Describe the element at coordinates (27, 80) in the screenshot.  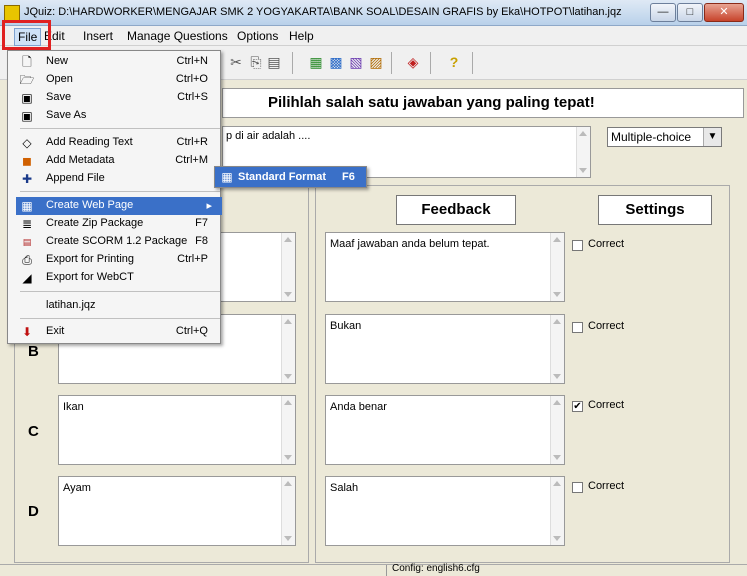
I see `open-icon: 🗁` at that location.